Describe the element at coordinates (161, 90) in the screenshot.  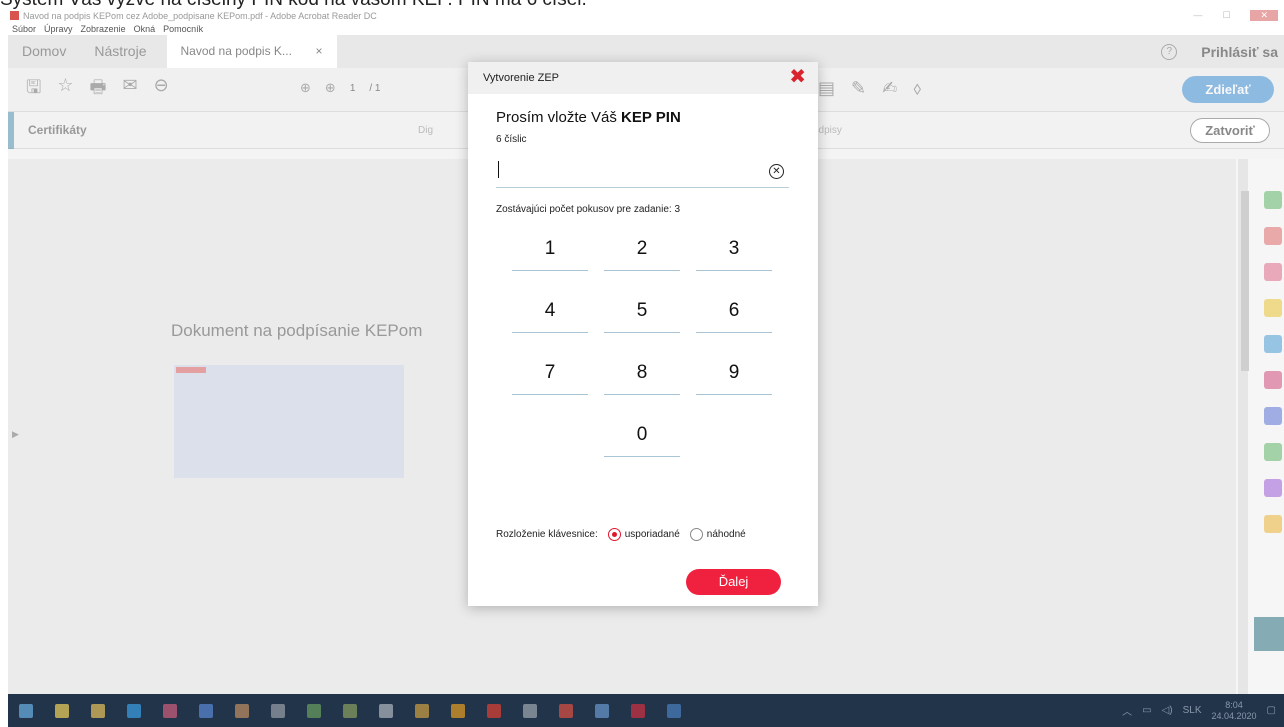
I see `zoom-out-icon: ⊖` at that location.